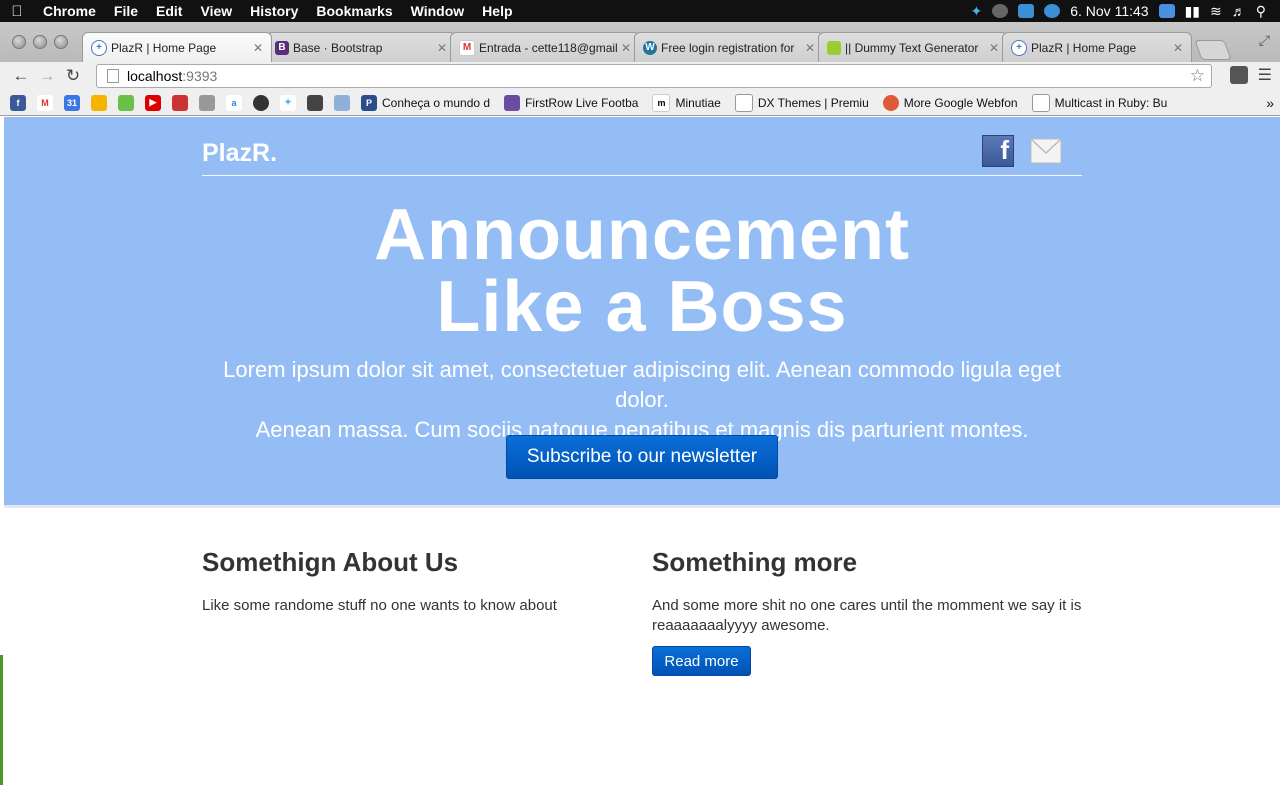  Describe the element at coordinates (1239, 11) in the screenshot. I see `volume-icon: ♬` at that location.